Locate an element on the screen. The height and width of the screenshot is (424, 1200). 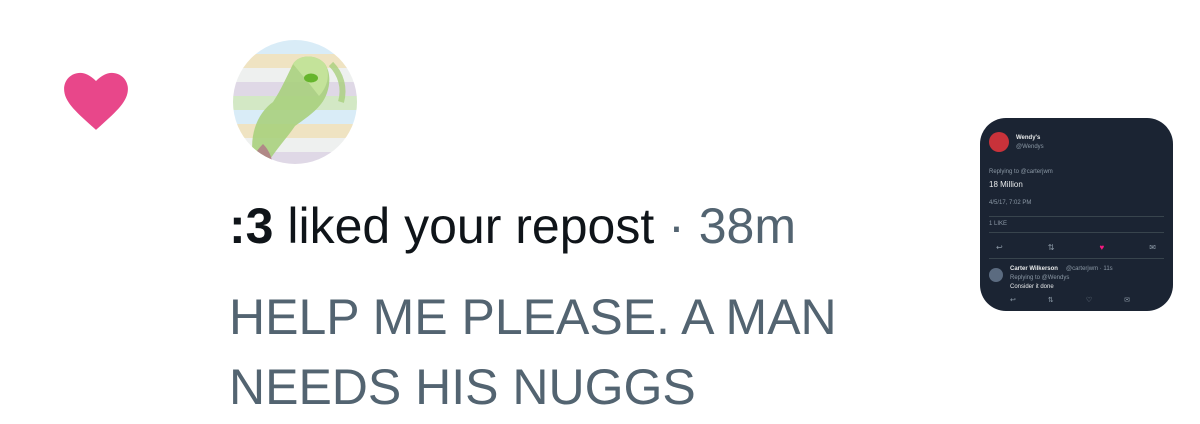
timestamp: 38m is located at coordinates (747, 226).